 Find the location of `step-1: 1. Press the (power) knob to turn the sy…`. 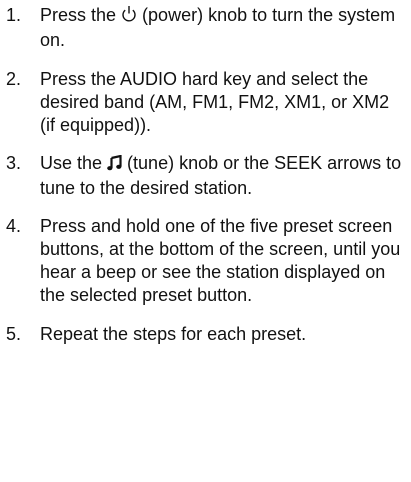

step-1: 1. Press the (power) knob to turn the sy… is located at coordinates (206, 28).